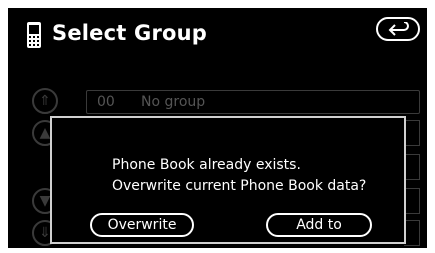 This screenshot has width=435, height=253. Describe the element at coordinates (173, 102) in the screenshot. I see `list-item-label: No group` at that location.